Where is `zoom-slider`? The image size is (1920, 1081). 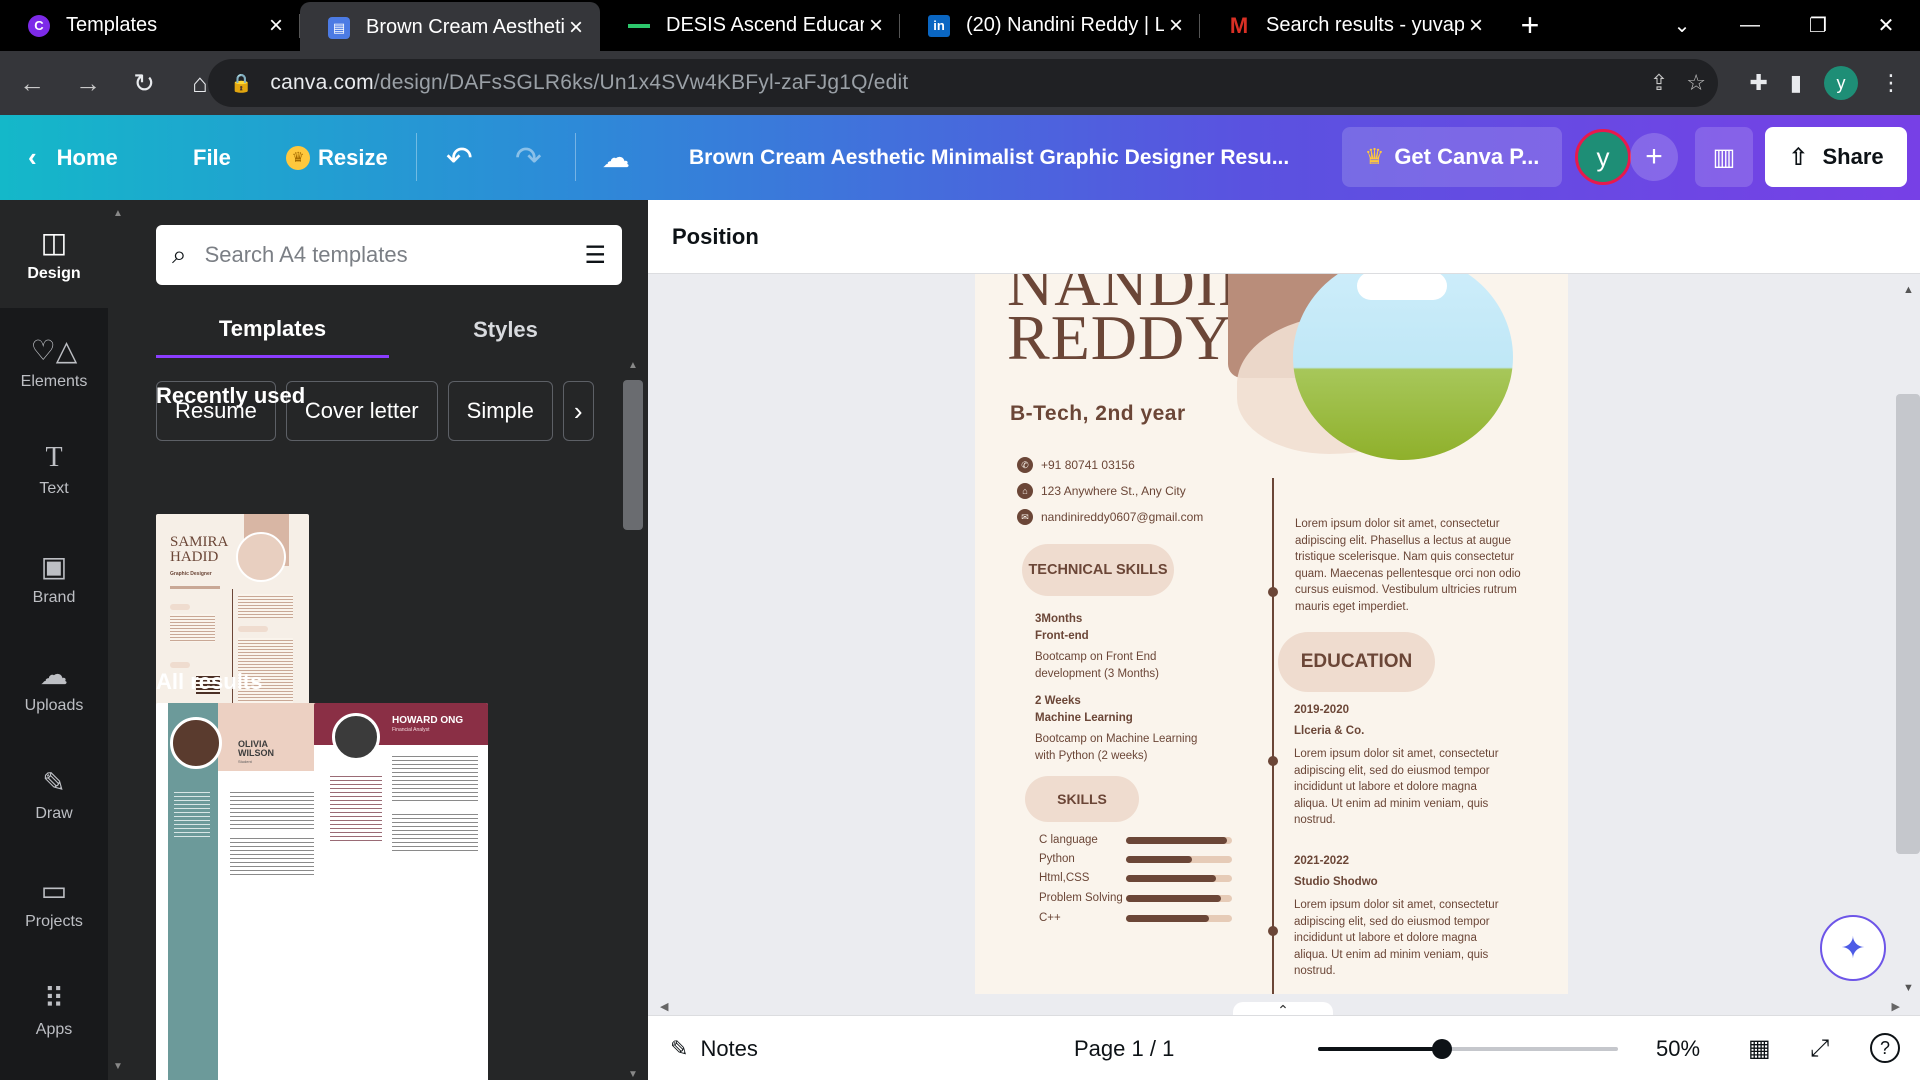
zoom-slider is located at coordinates (1468, 1049).